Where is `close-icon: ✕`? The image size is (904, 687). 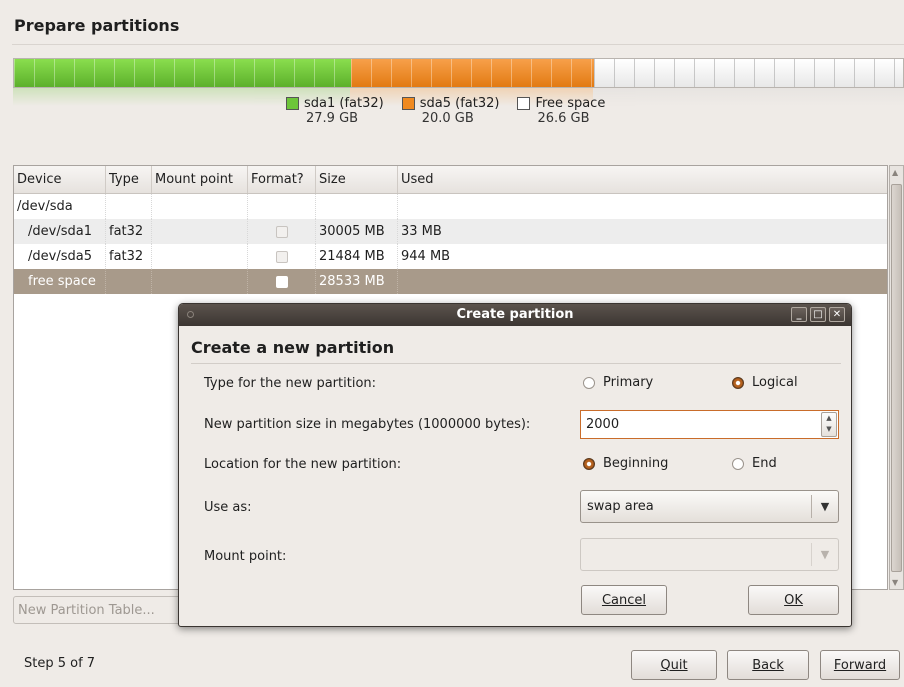
close-icon: ✕ is located at coordinates (837, 314).